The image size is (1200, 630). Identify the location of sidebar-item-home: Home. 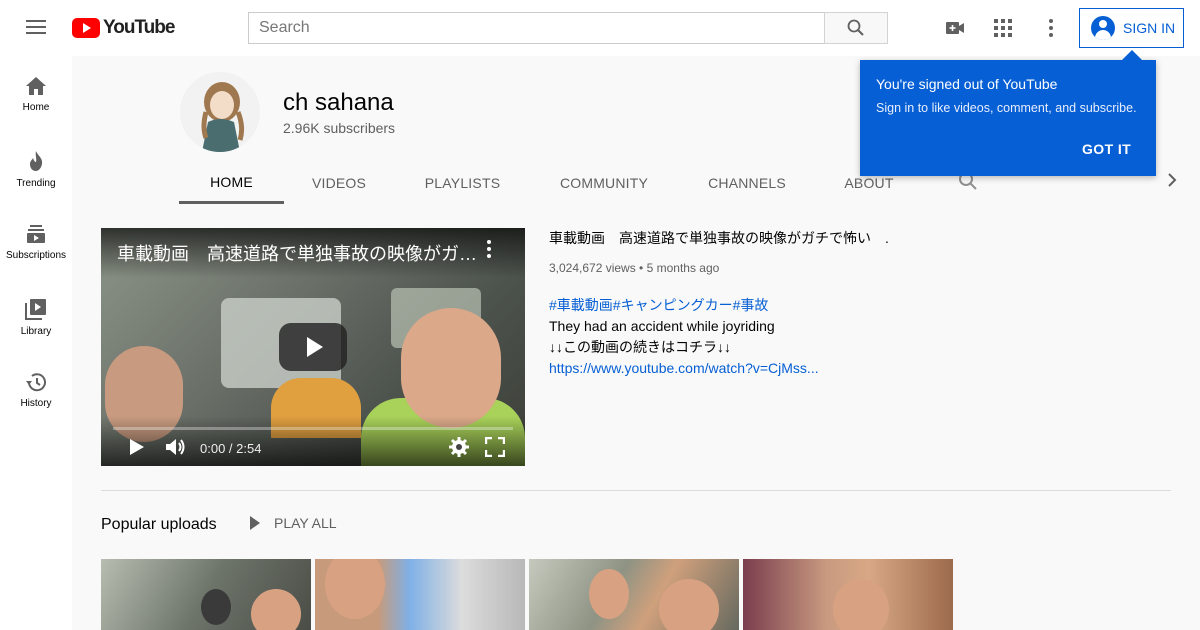
(36, 93).